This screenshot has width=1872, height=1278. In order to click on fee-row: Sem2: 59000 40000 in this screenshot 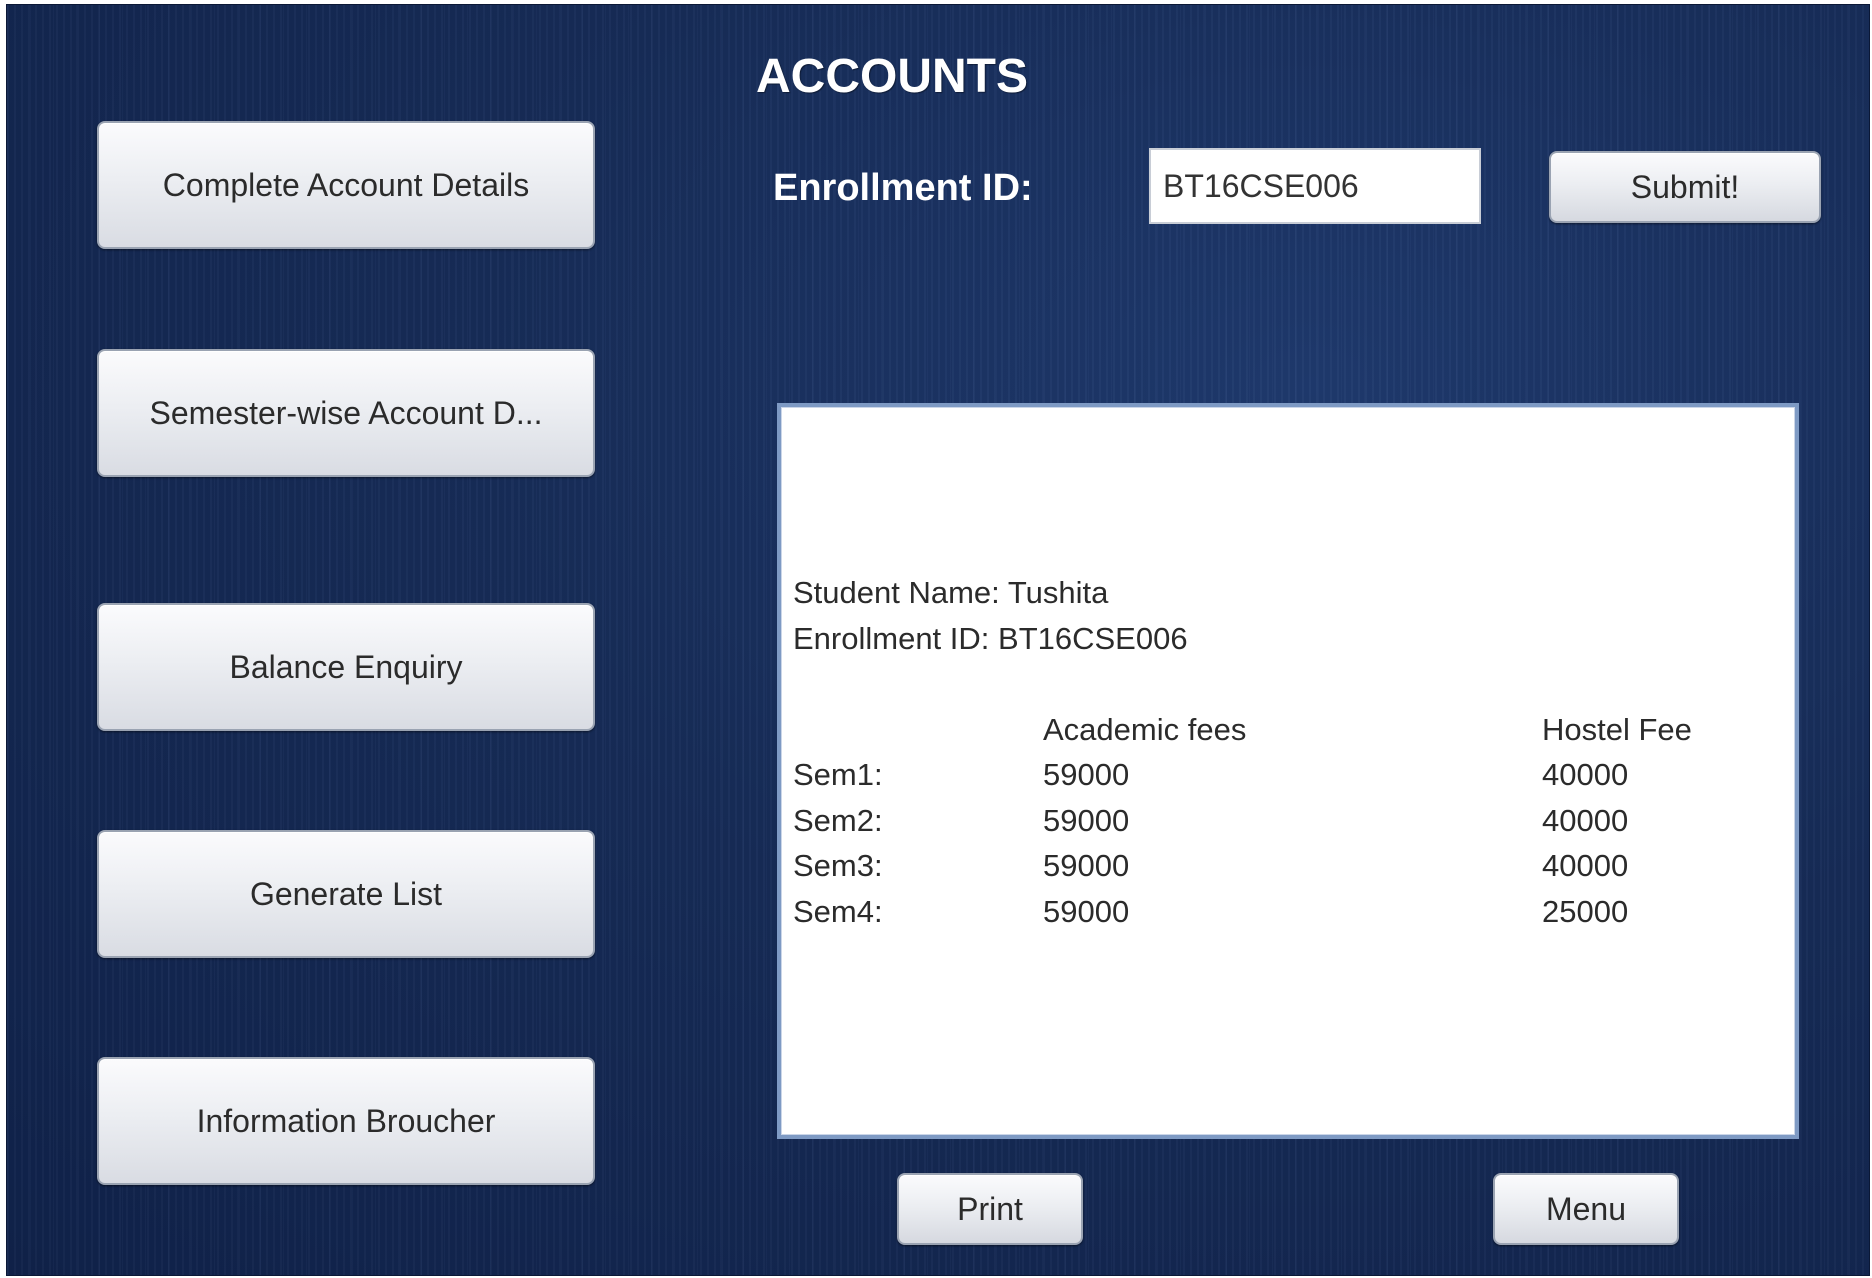, I will do `click(1283, 823)`.